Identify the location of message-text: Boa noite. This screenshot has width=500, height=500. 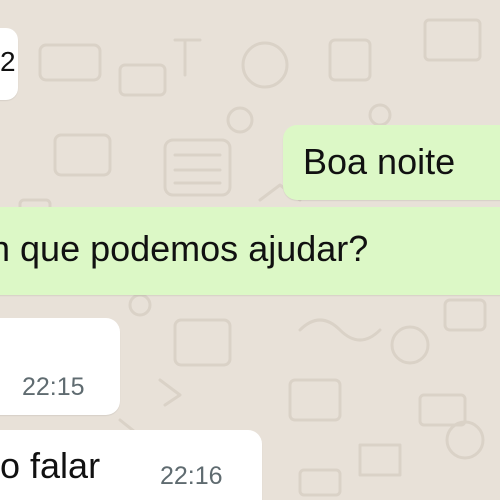
(379, 161).